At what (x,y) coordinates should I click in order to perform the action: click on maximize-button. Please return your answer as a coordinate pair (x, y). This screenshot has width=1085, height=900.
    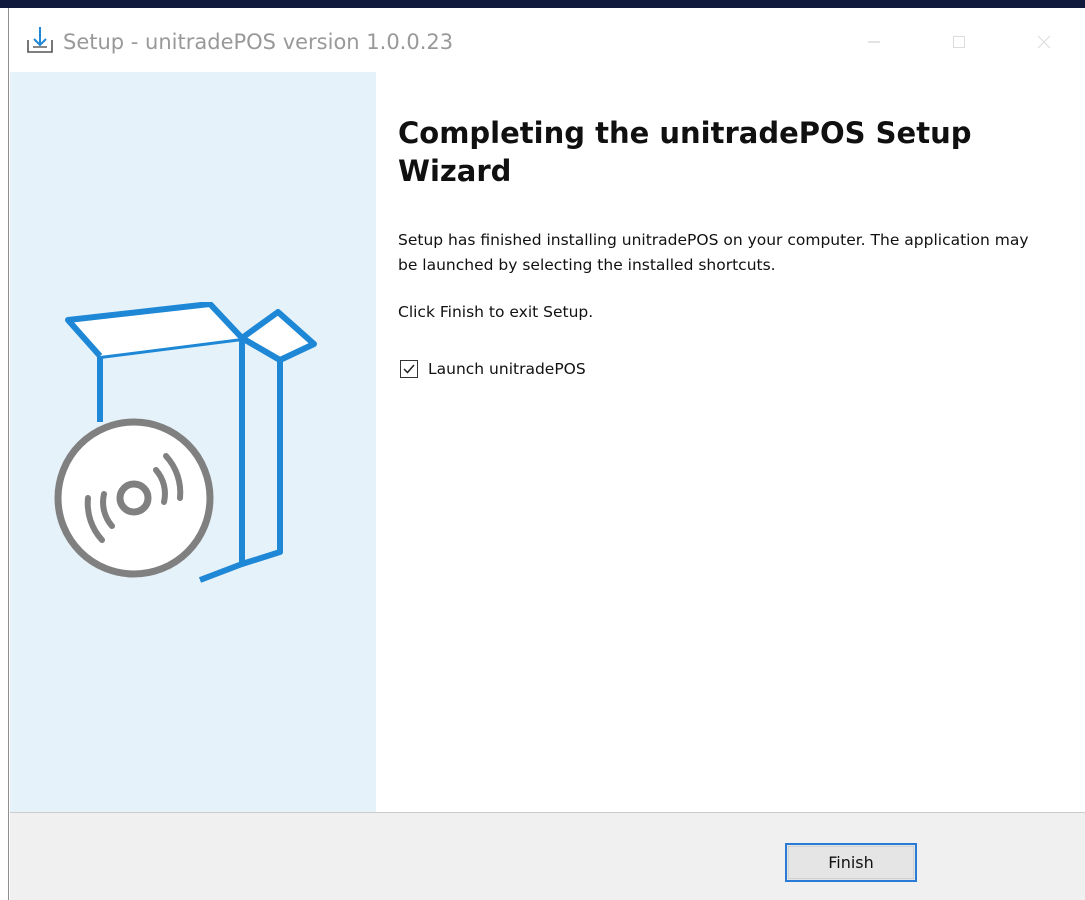
    Looking at the image, I should click on (959, 42).